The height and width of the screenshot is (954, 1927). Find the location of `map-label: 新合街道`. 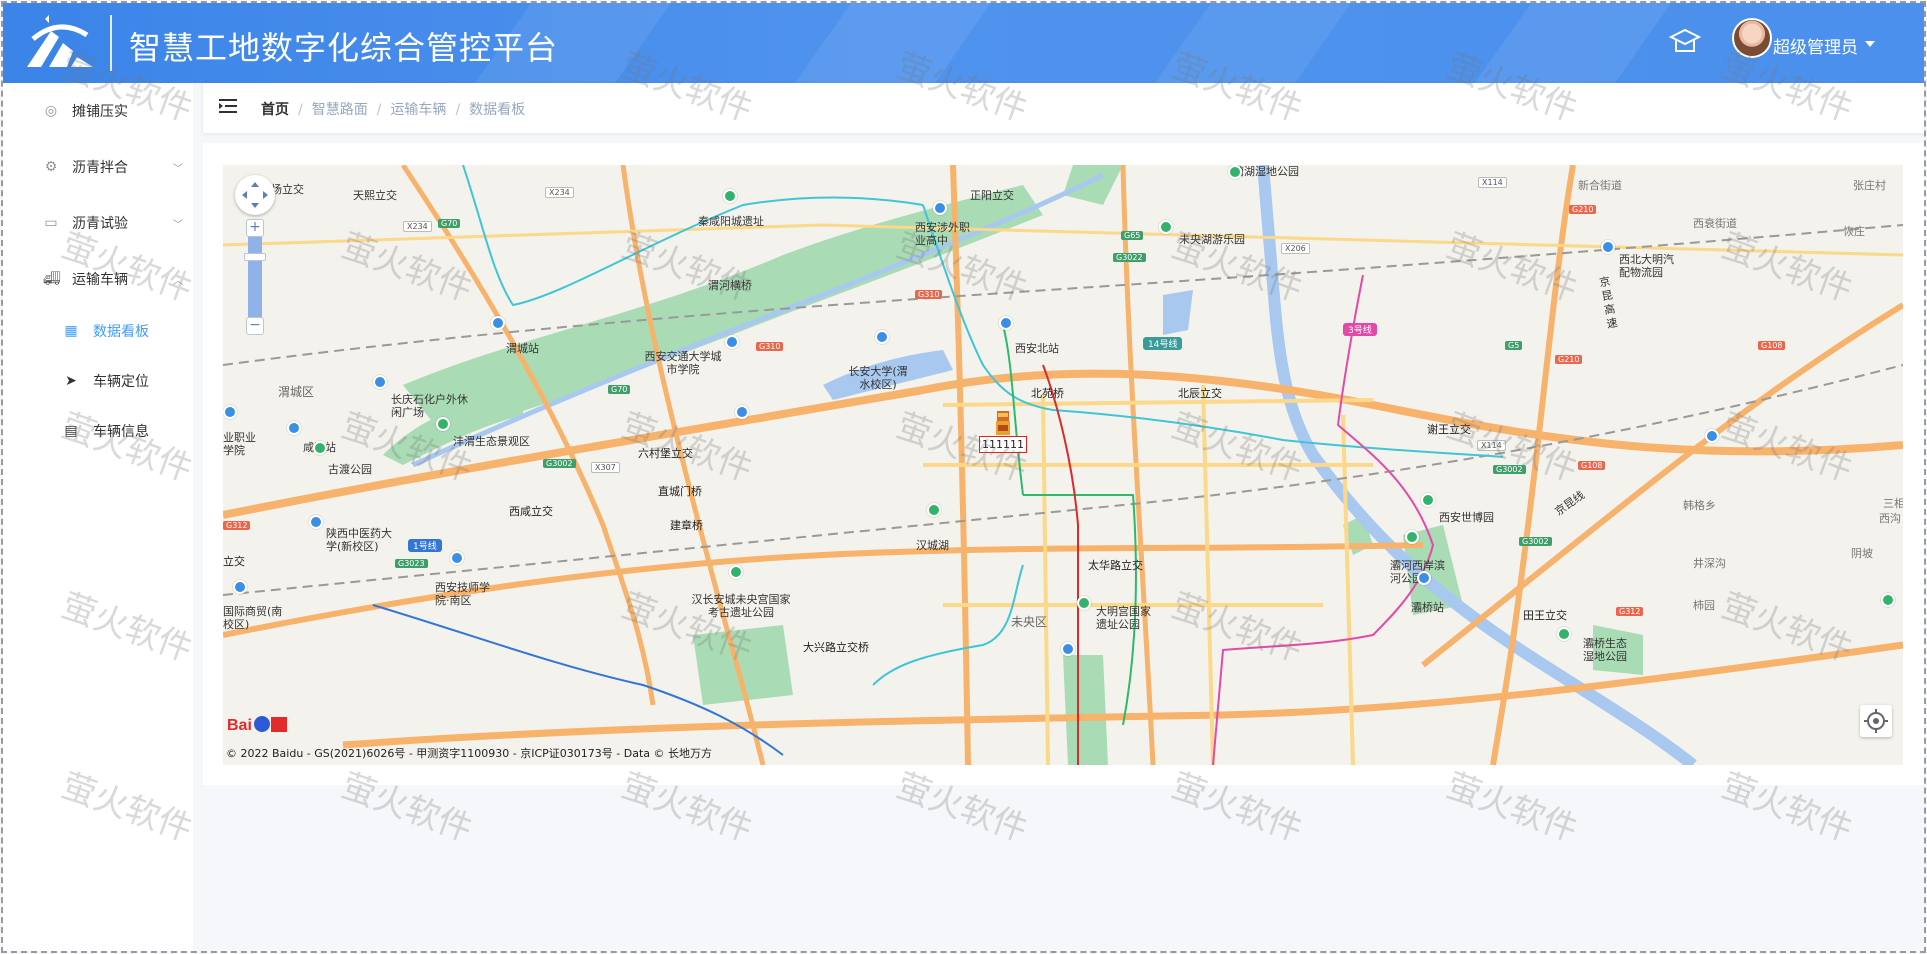

map-label: 新合街道 is located at coordinates (1600, 185).